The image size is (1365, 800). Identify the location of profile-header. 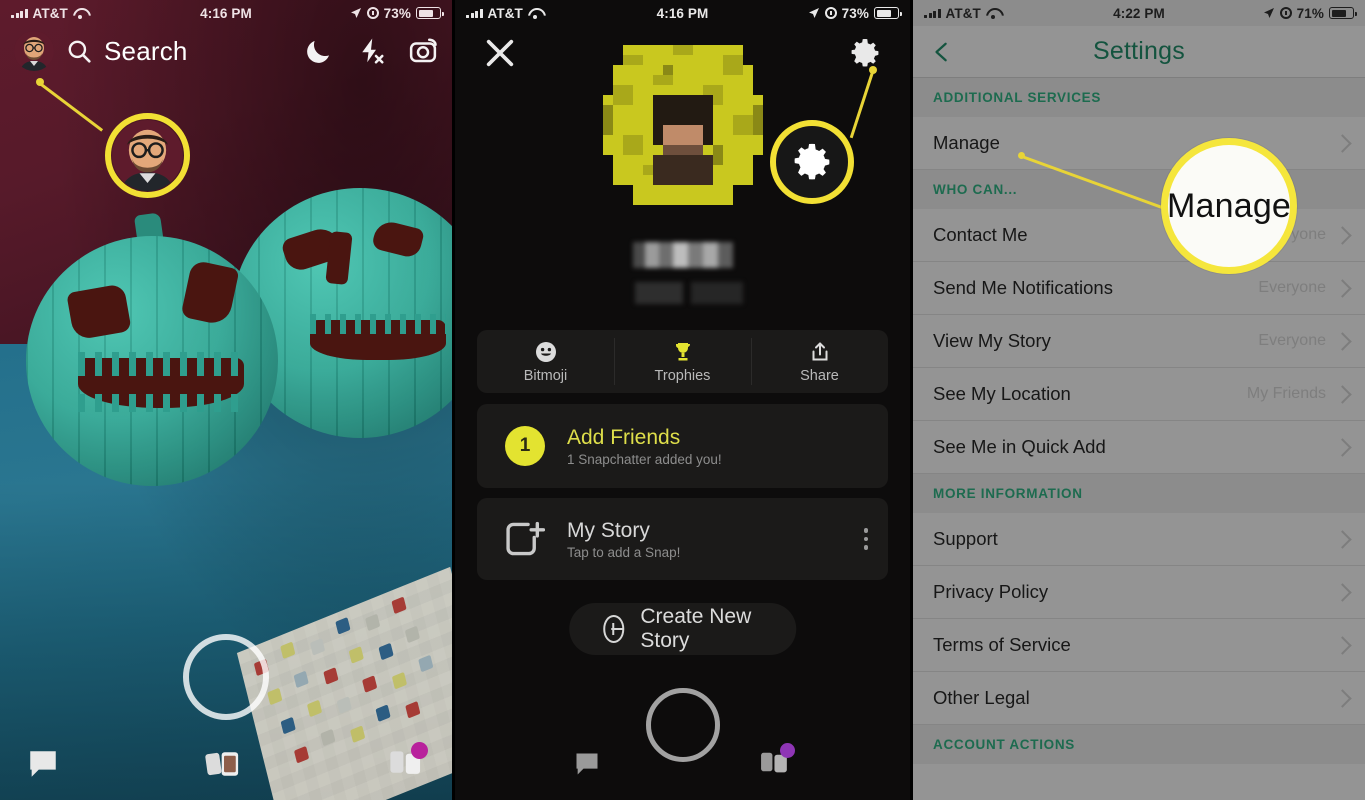
(682, 61).